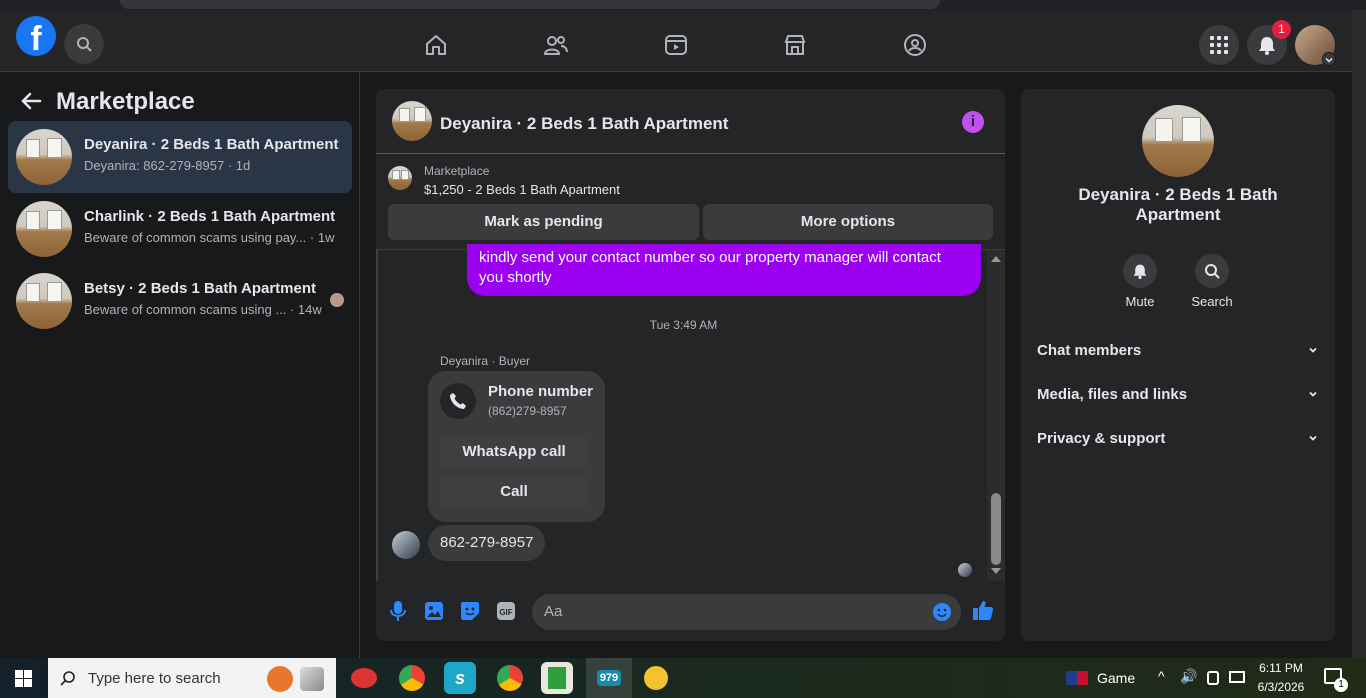 This screenshot has height=698, width=1366. Describe the element at coordinates (1178, 442) in the screenshot. I see `section-privacy-support: Privacy & support` at that location.